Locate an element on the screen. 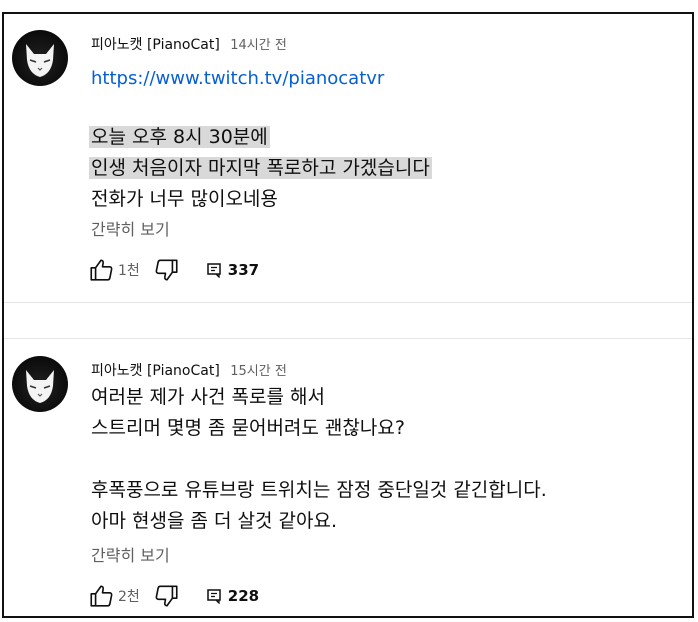 The height and width of the screenshot is (622, 698). comment-meta: 피아노캣 [PianoCat] 14시간 전 is located at coordinates (189, 45).